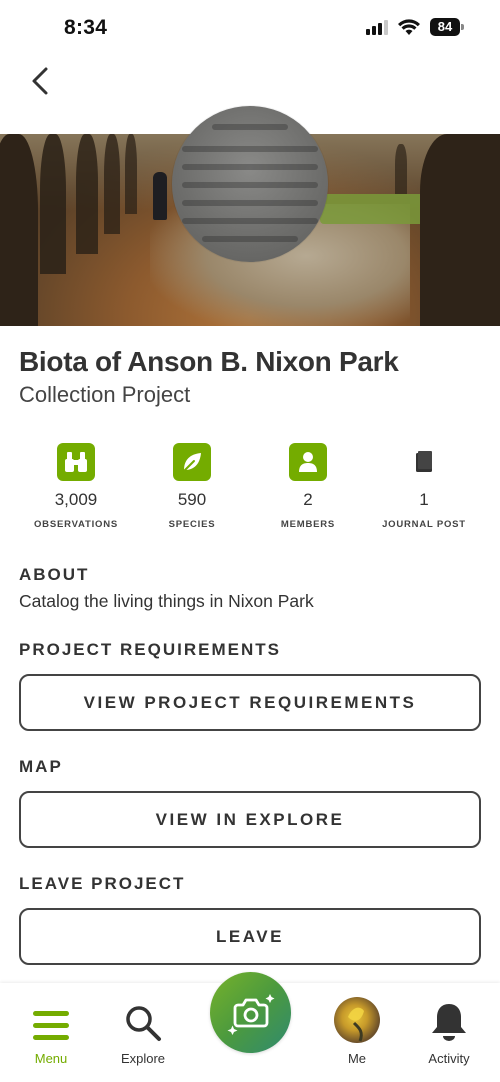 This screenshot has width=500, height=1082. What do you see at coordinates (250, 936) in the screenshot?
I see `leave-project-button: LEAVE` at bounding box center [250, 936].